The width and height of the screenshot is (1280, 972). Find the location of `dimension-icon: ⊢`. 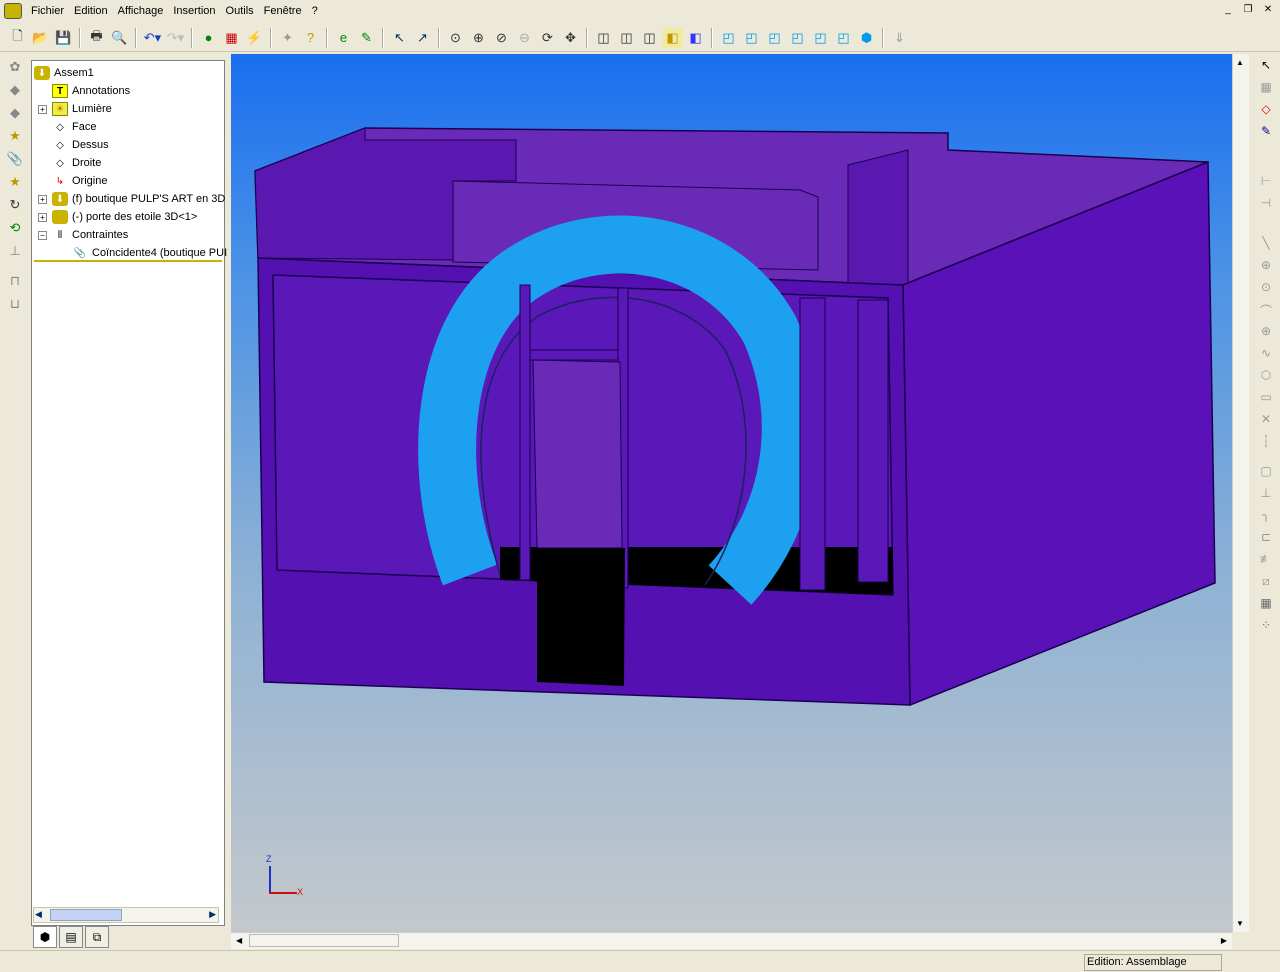

dimension-icon: ⊢ is located at coordinates (1266, 184).